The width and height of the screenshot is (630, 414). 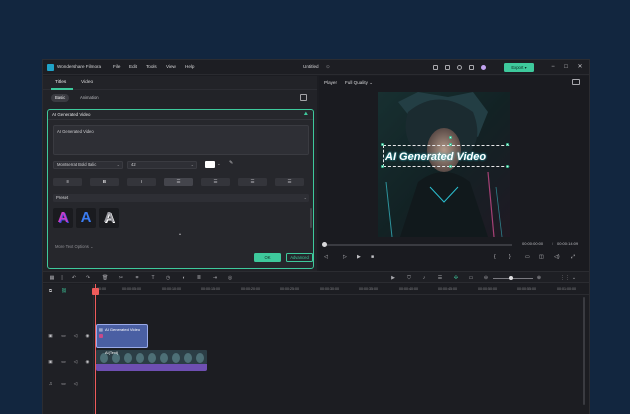 What do you see at coordinates (74, 278) in the screenshot?
I see `undo-icon: ↶` at bounding box center [74, 278].